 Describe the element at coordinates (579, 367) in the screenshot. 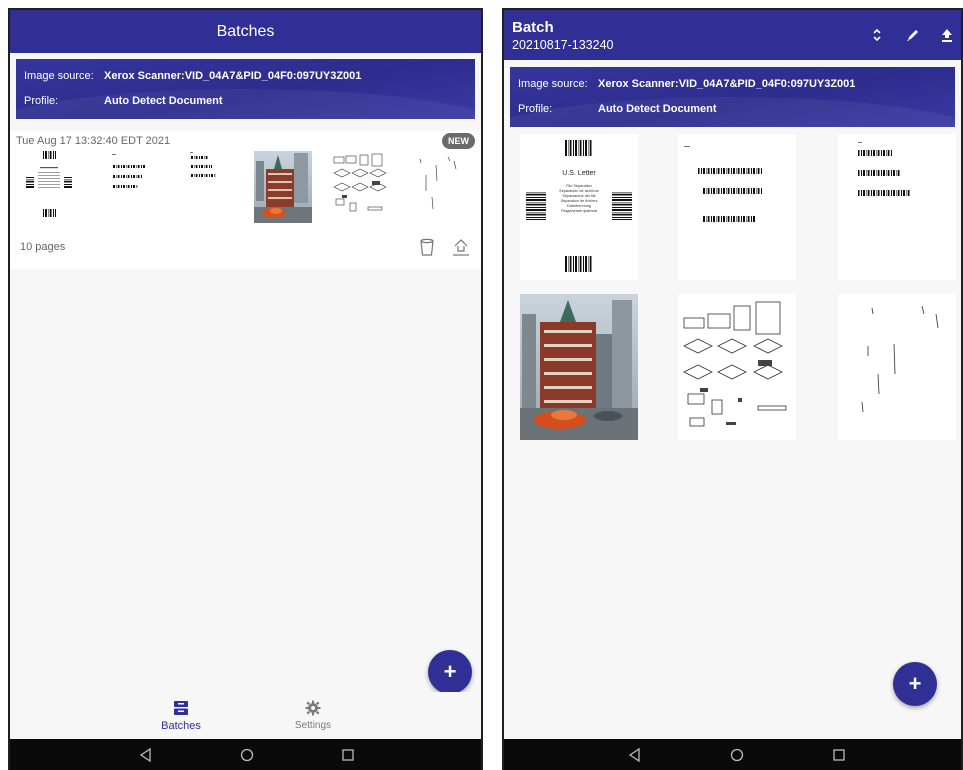

I see `page-thumbnail-city-photo` at that location.